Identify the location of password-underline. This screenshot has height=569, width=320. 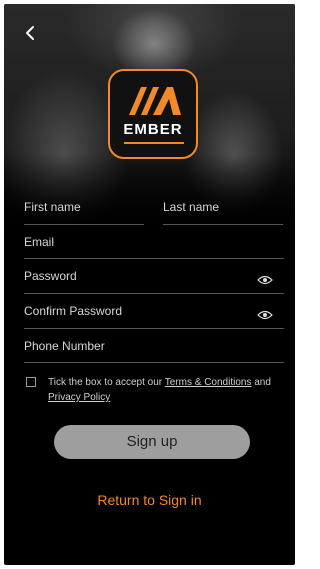
(154, 293).